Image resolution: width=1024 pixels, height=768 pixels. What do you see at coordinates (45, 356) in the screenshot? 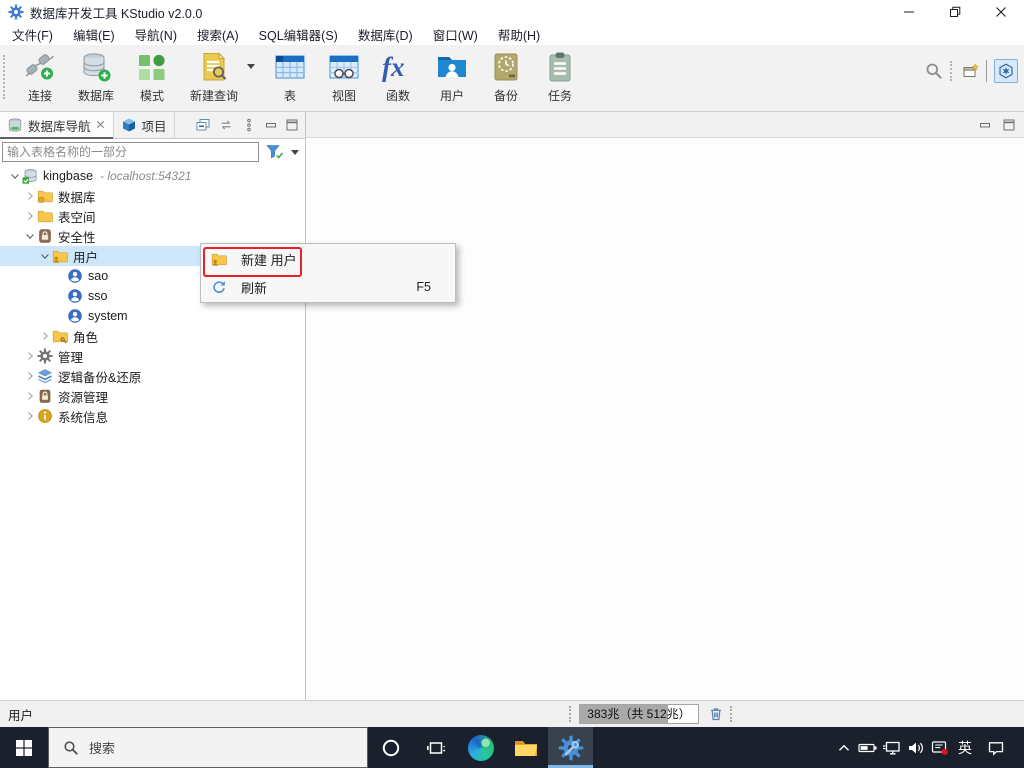
I see `gear-gray-icon` at bounding box center [45, 356].